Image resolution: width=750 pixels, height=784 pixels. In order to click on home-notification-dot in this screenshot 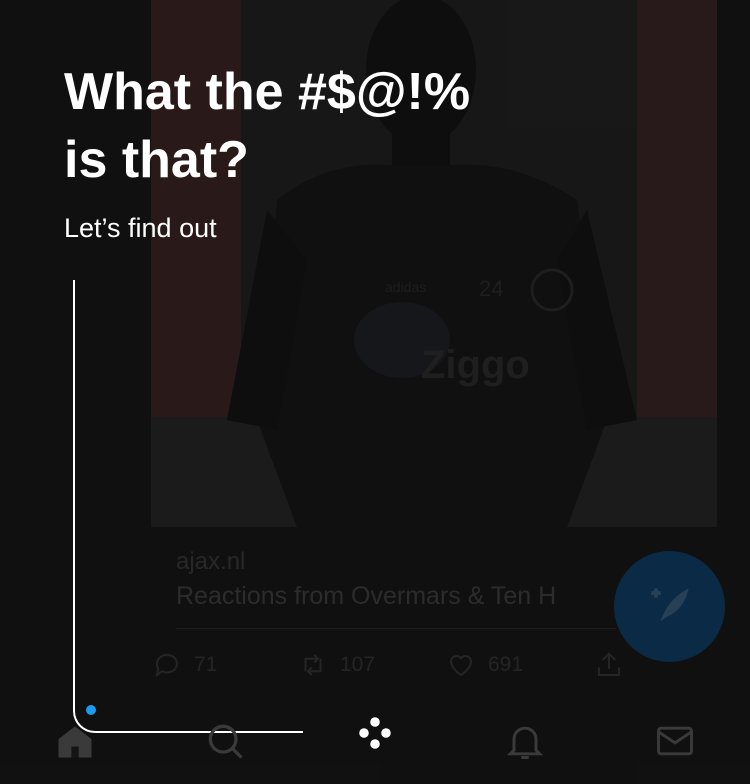, I will do `click(91, 710)`.